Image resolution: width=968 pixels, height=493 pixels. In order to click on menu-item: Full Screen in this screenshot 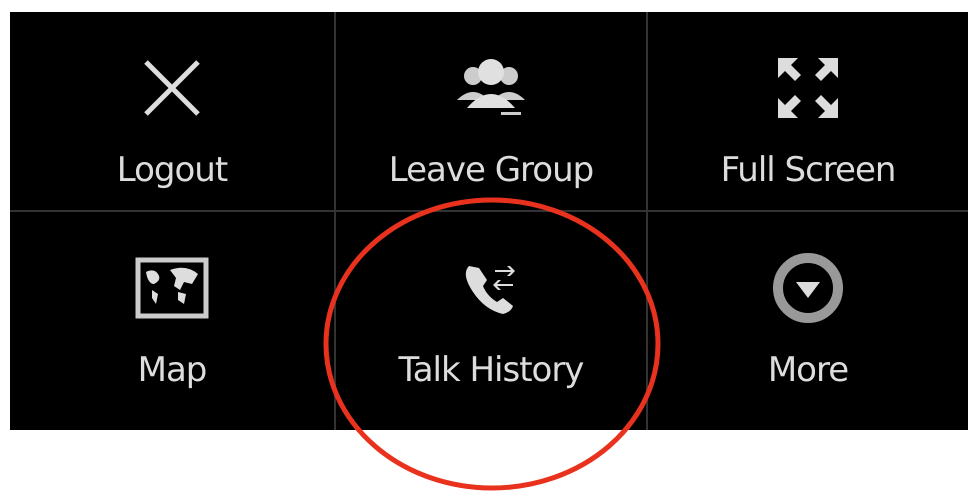, I will do `click(808, 111)`.